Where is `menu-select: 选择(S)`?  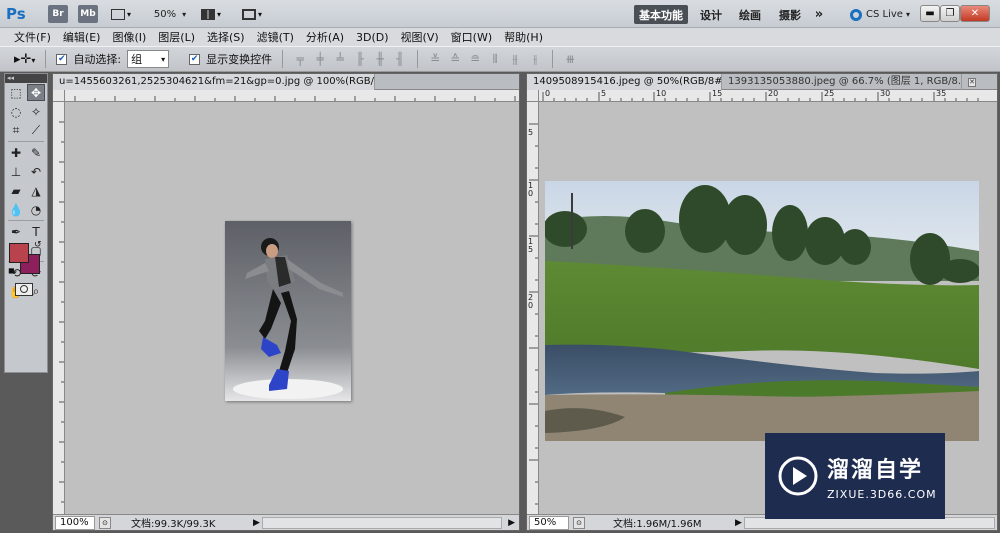
menu-select: 选择(S) is located at coordinates (226, 37).